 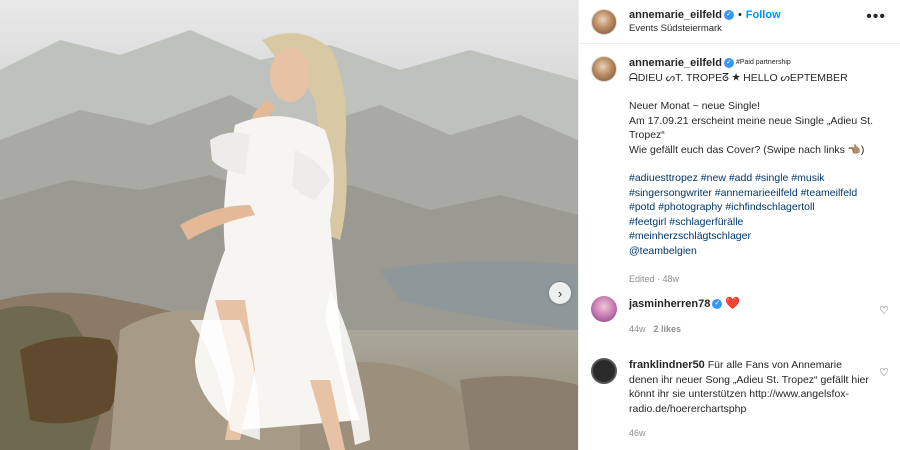 What do you see at coordinates (733, 303) in the screenshot?
I see `red-heart-emoji-icon: ❤️` at bounding box center [733, 303].